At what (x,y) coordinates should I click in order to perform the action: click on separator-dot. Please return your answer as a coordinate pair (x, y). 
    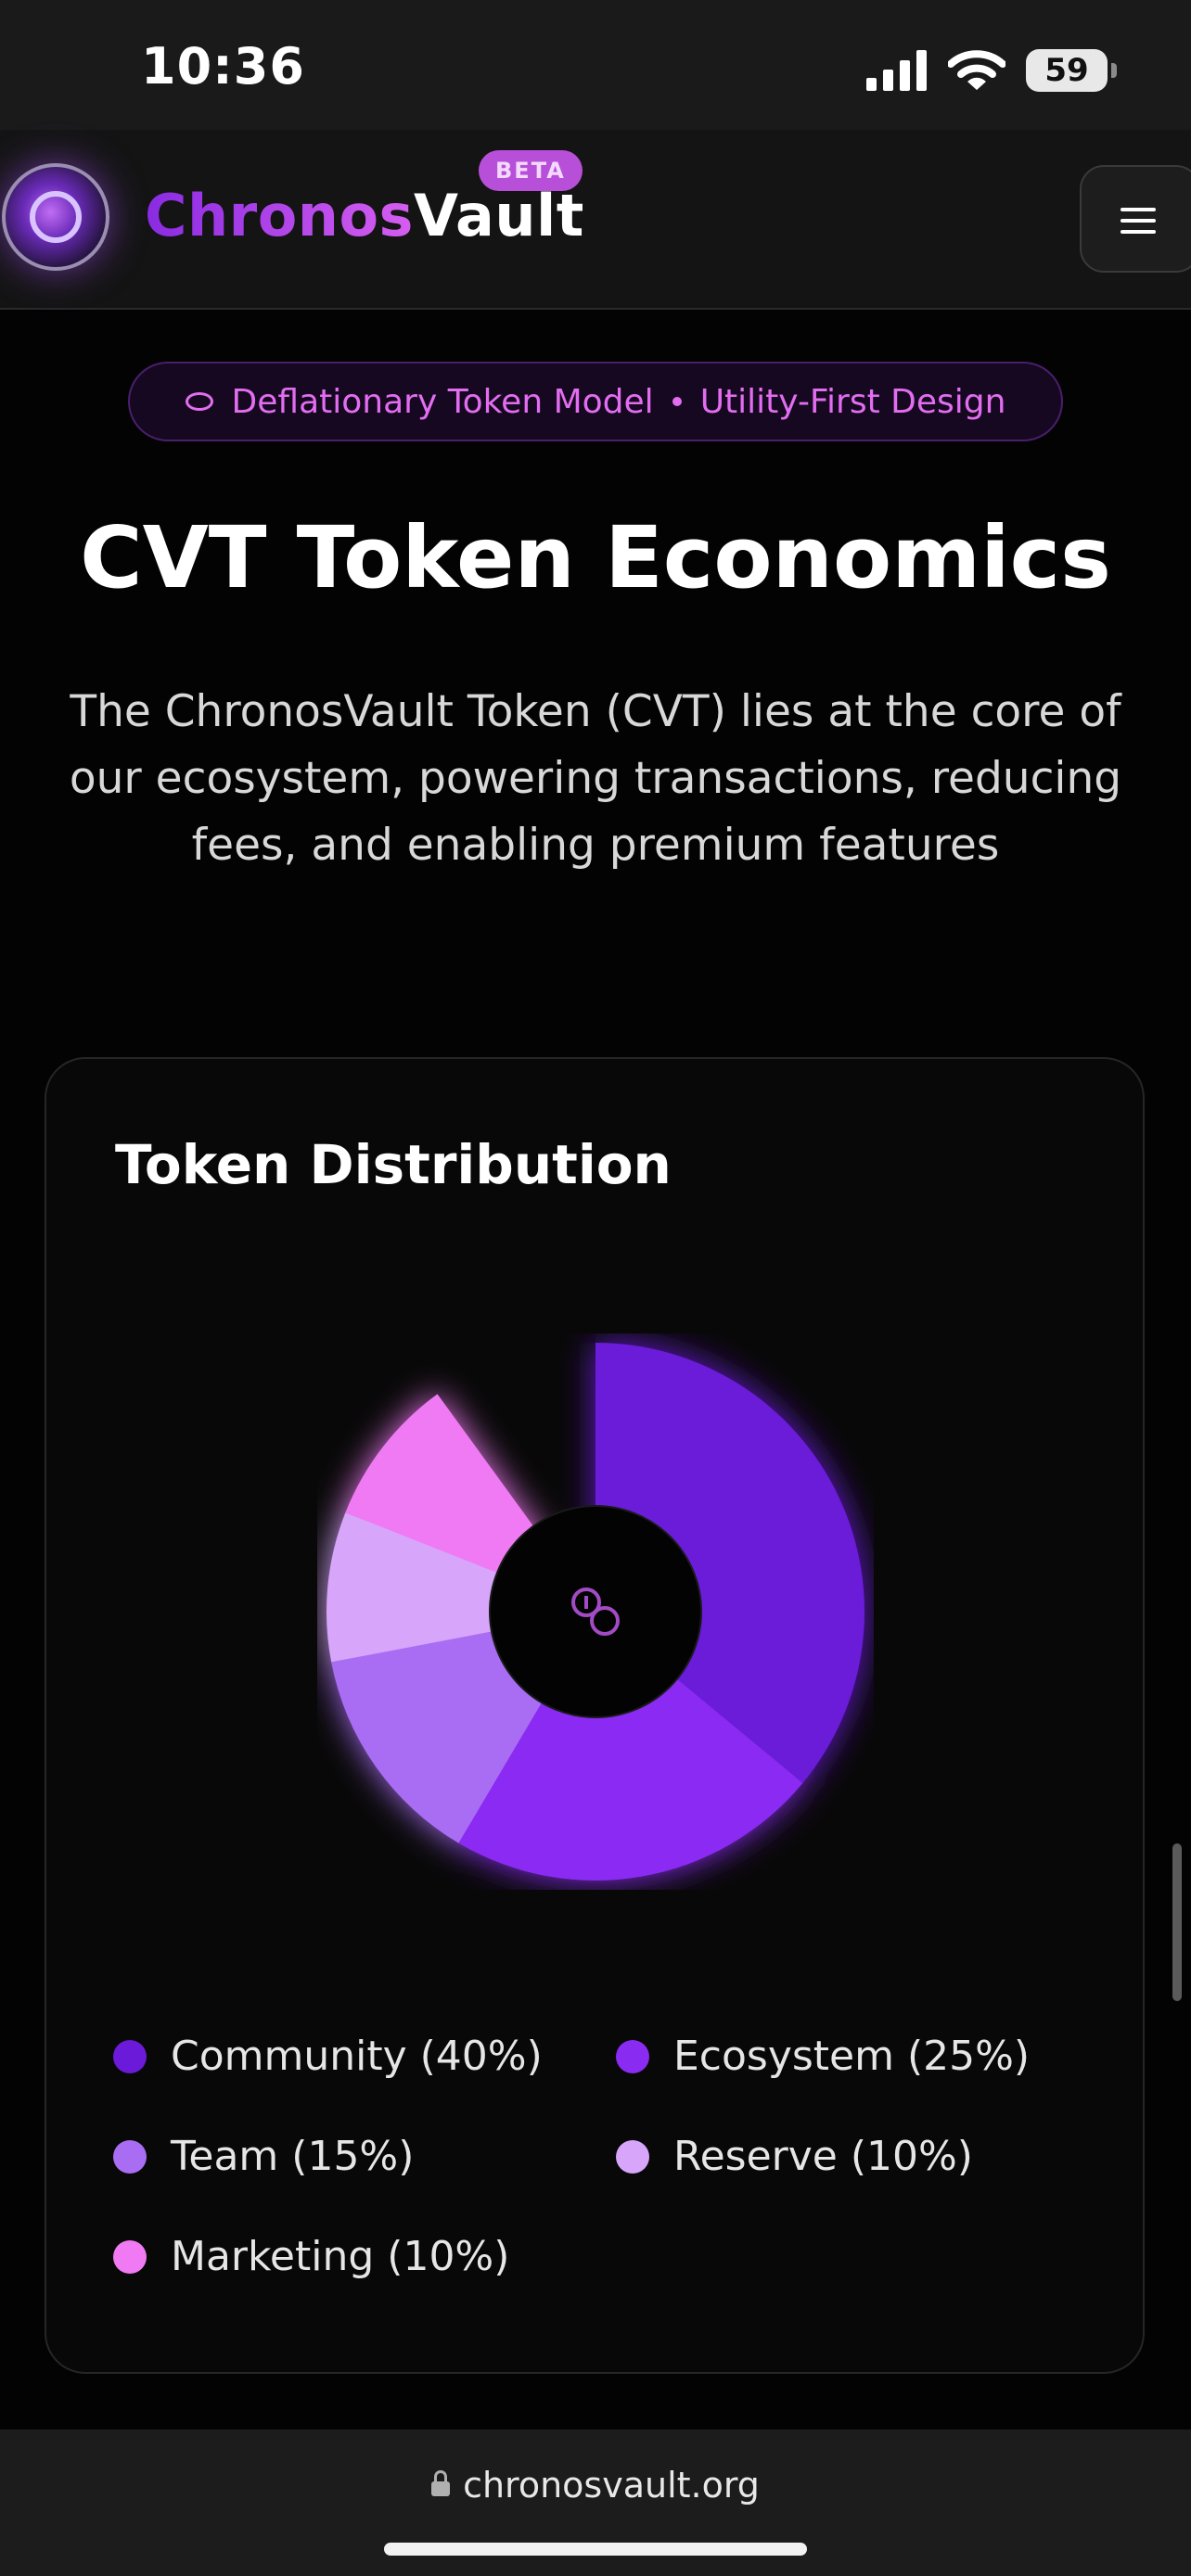
    Looking at the image, I should click on (677, 401).